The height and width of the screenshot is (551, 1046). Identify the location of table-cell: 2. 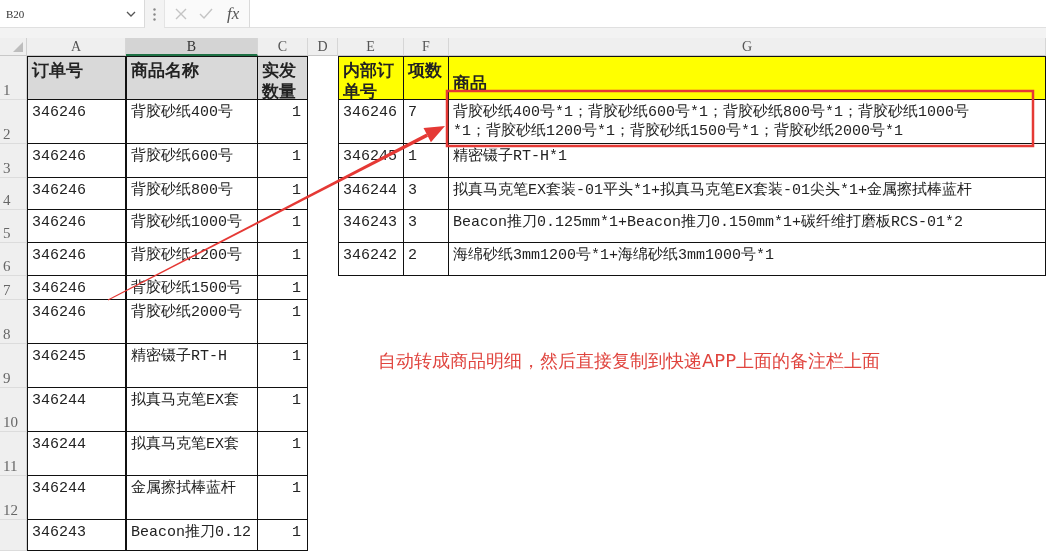
(426, 259).